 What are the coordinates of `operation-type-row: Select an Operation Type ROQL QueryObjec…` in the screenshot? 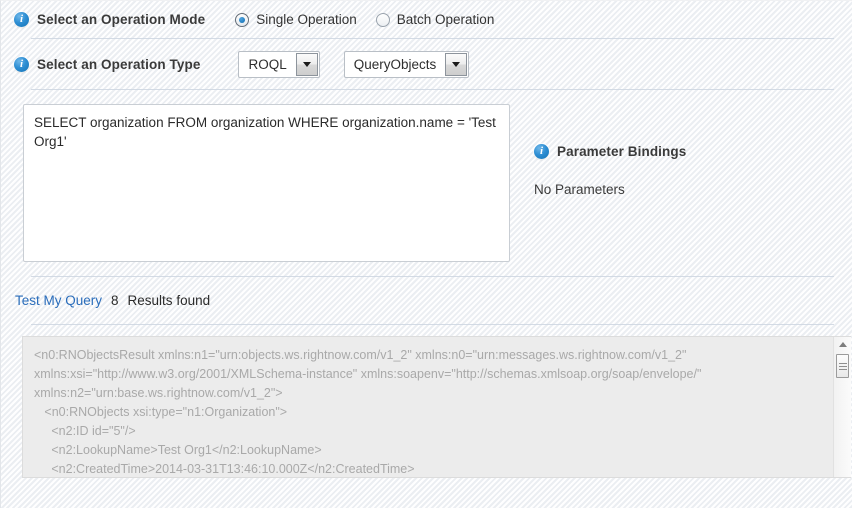 It's located at (426, 64).